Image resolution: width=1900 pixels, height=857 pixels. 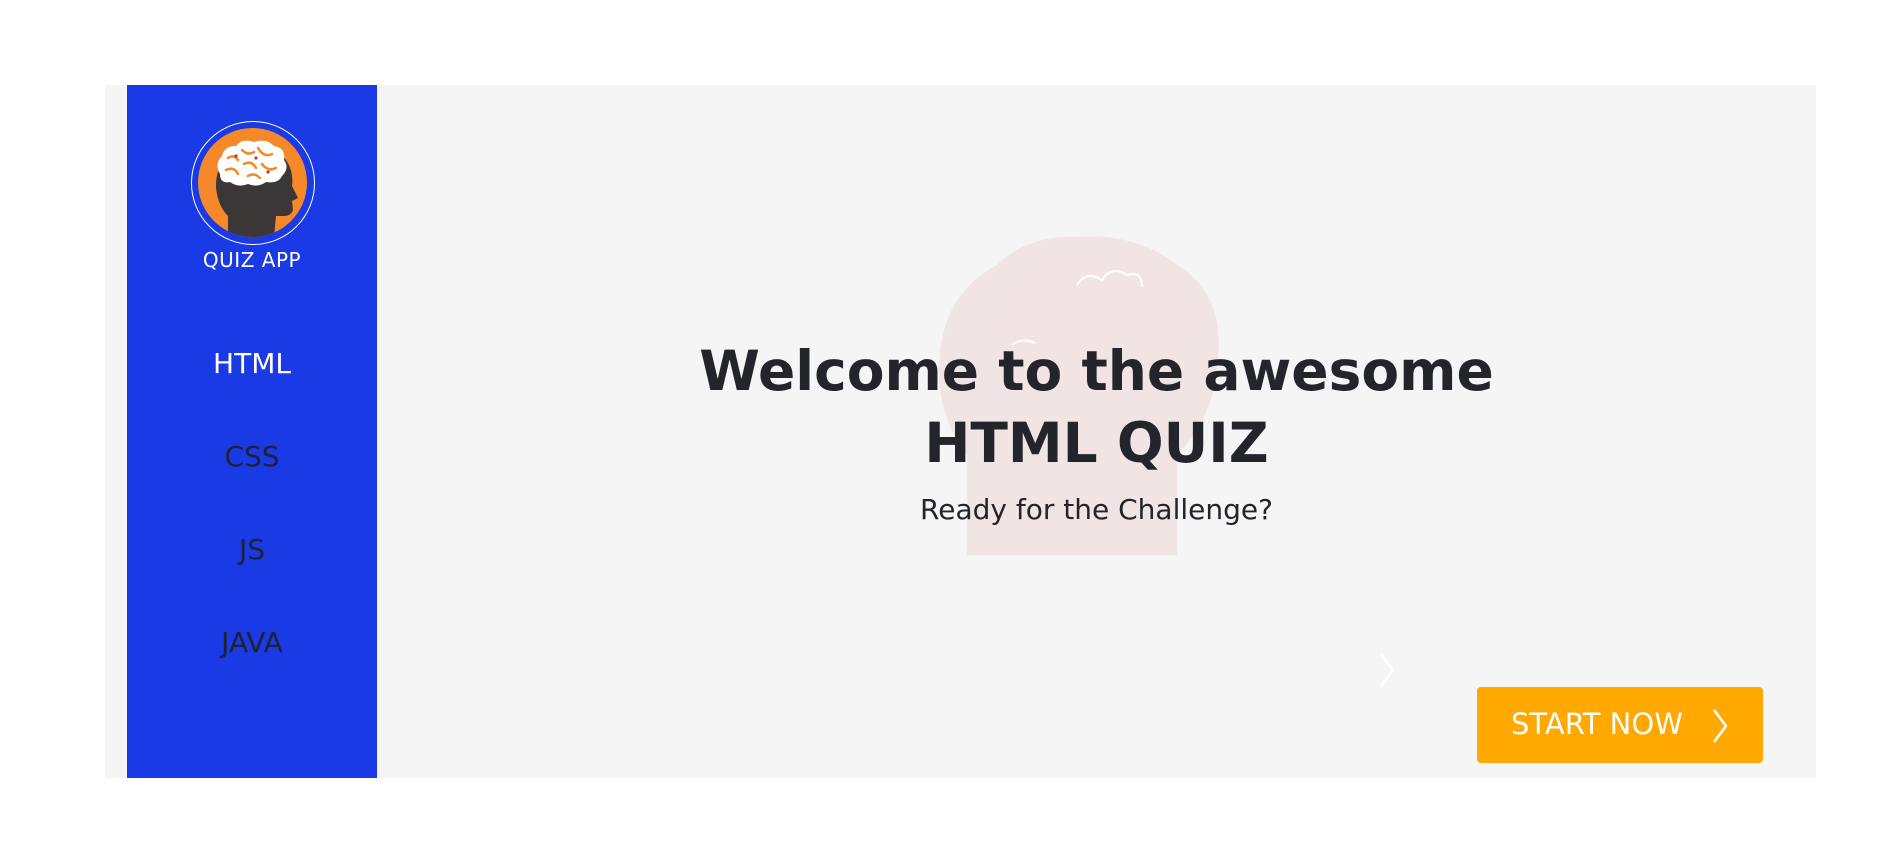 I want to click on sidebar-item-java: JAVA, so click(x=252, y=672).